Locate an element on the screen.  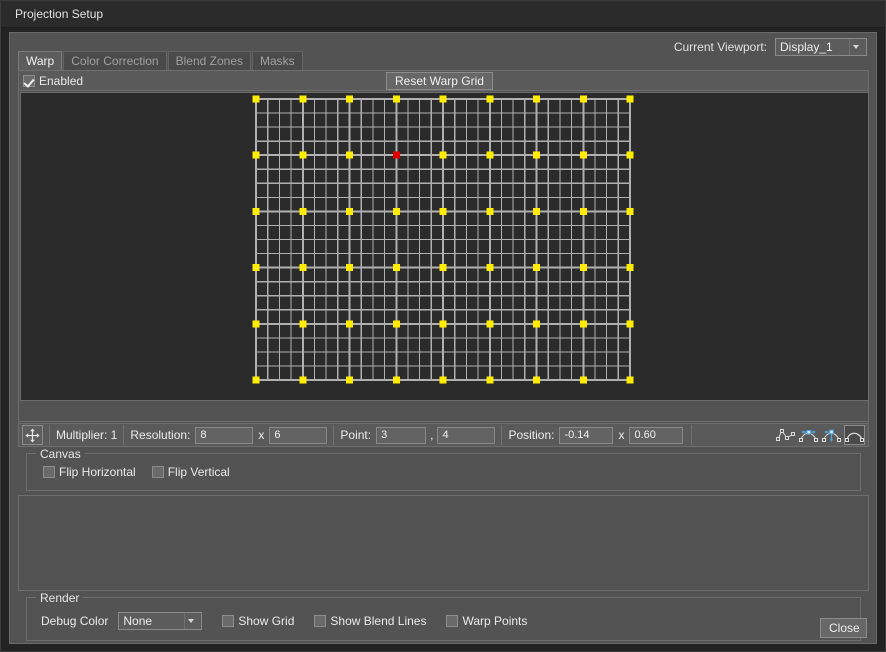
warp-enabled-label: Enabled is located at coordinates (61, 81).